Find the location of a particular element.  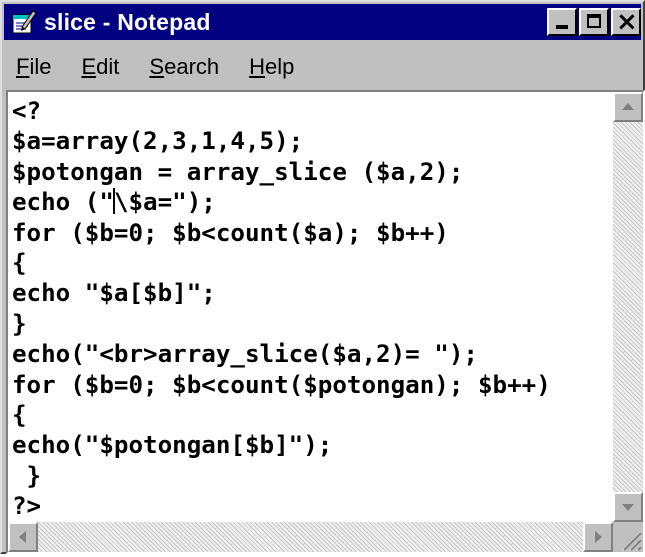

arrow-up-icon is located at coordinates (628, 106).